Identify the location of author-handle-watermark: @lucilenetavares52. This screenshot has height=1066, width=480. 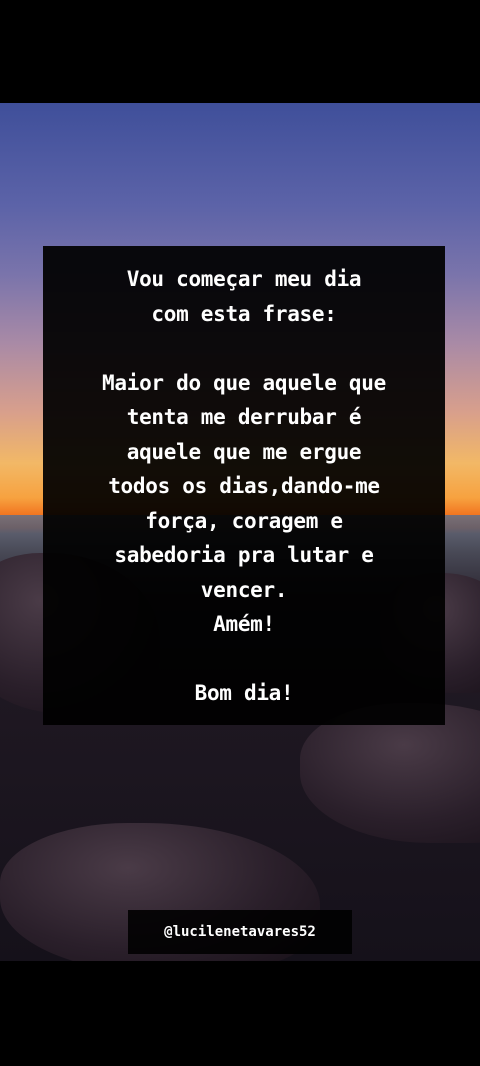
(240, 932).